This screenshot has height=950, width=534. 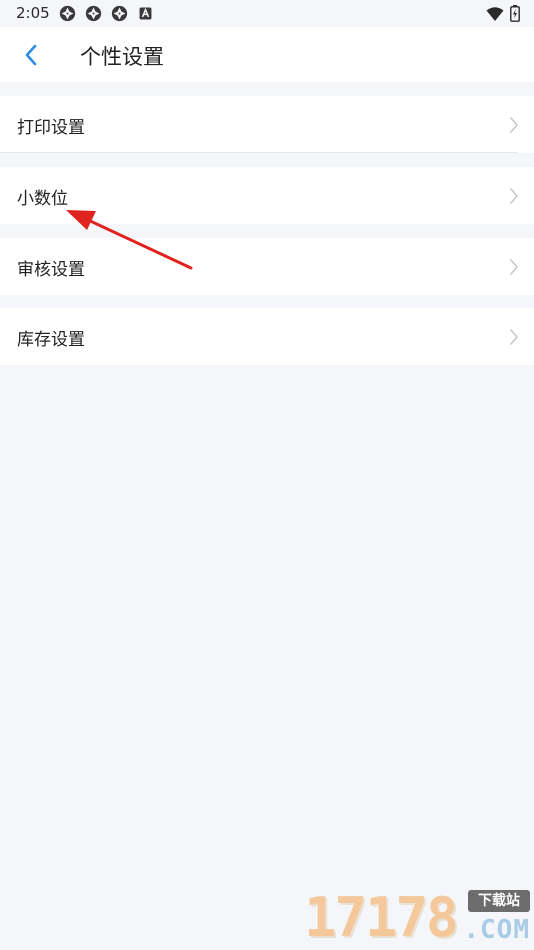 What do you see at coordinates (267, 124) in the screenshot?
I see `menu-item-print-settings: 打印设置` at bounding box center [267, 124].